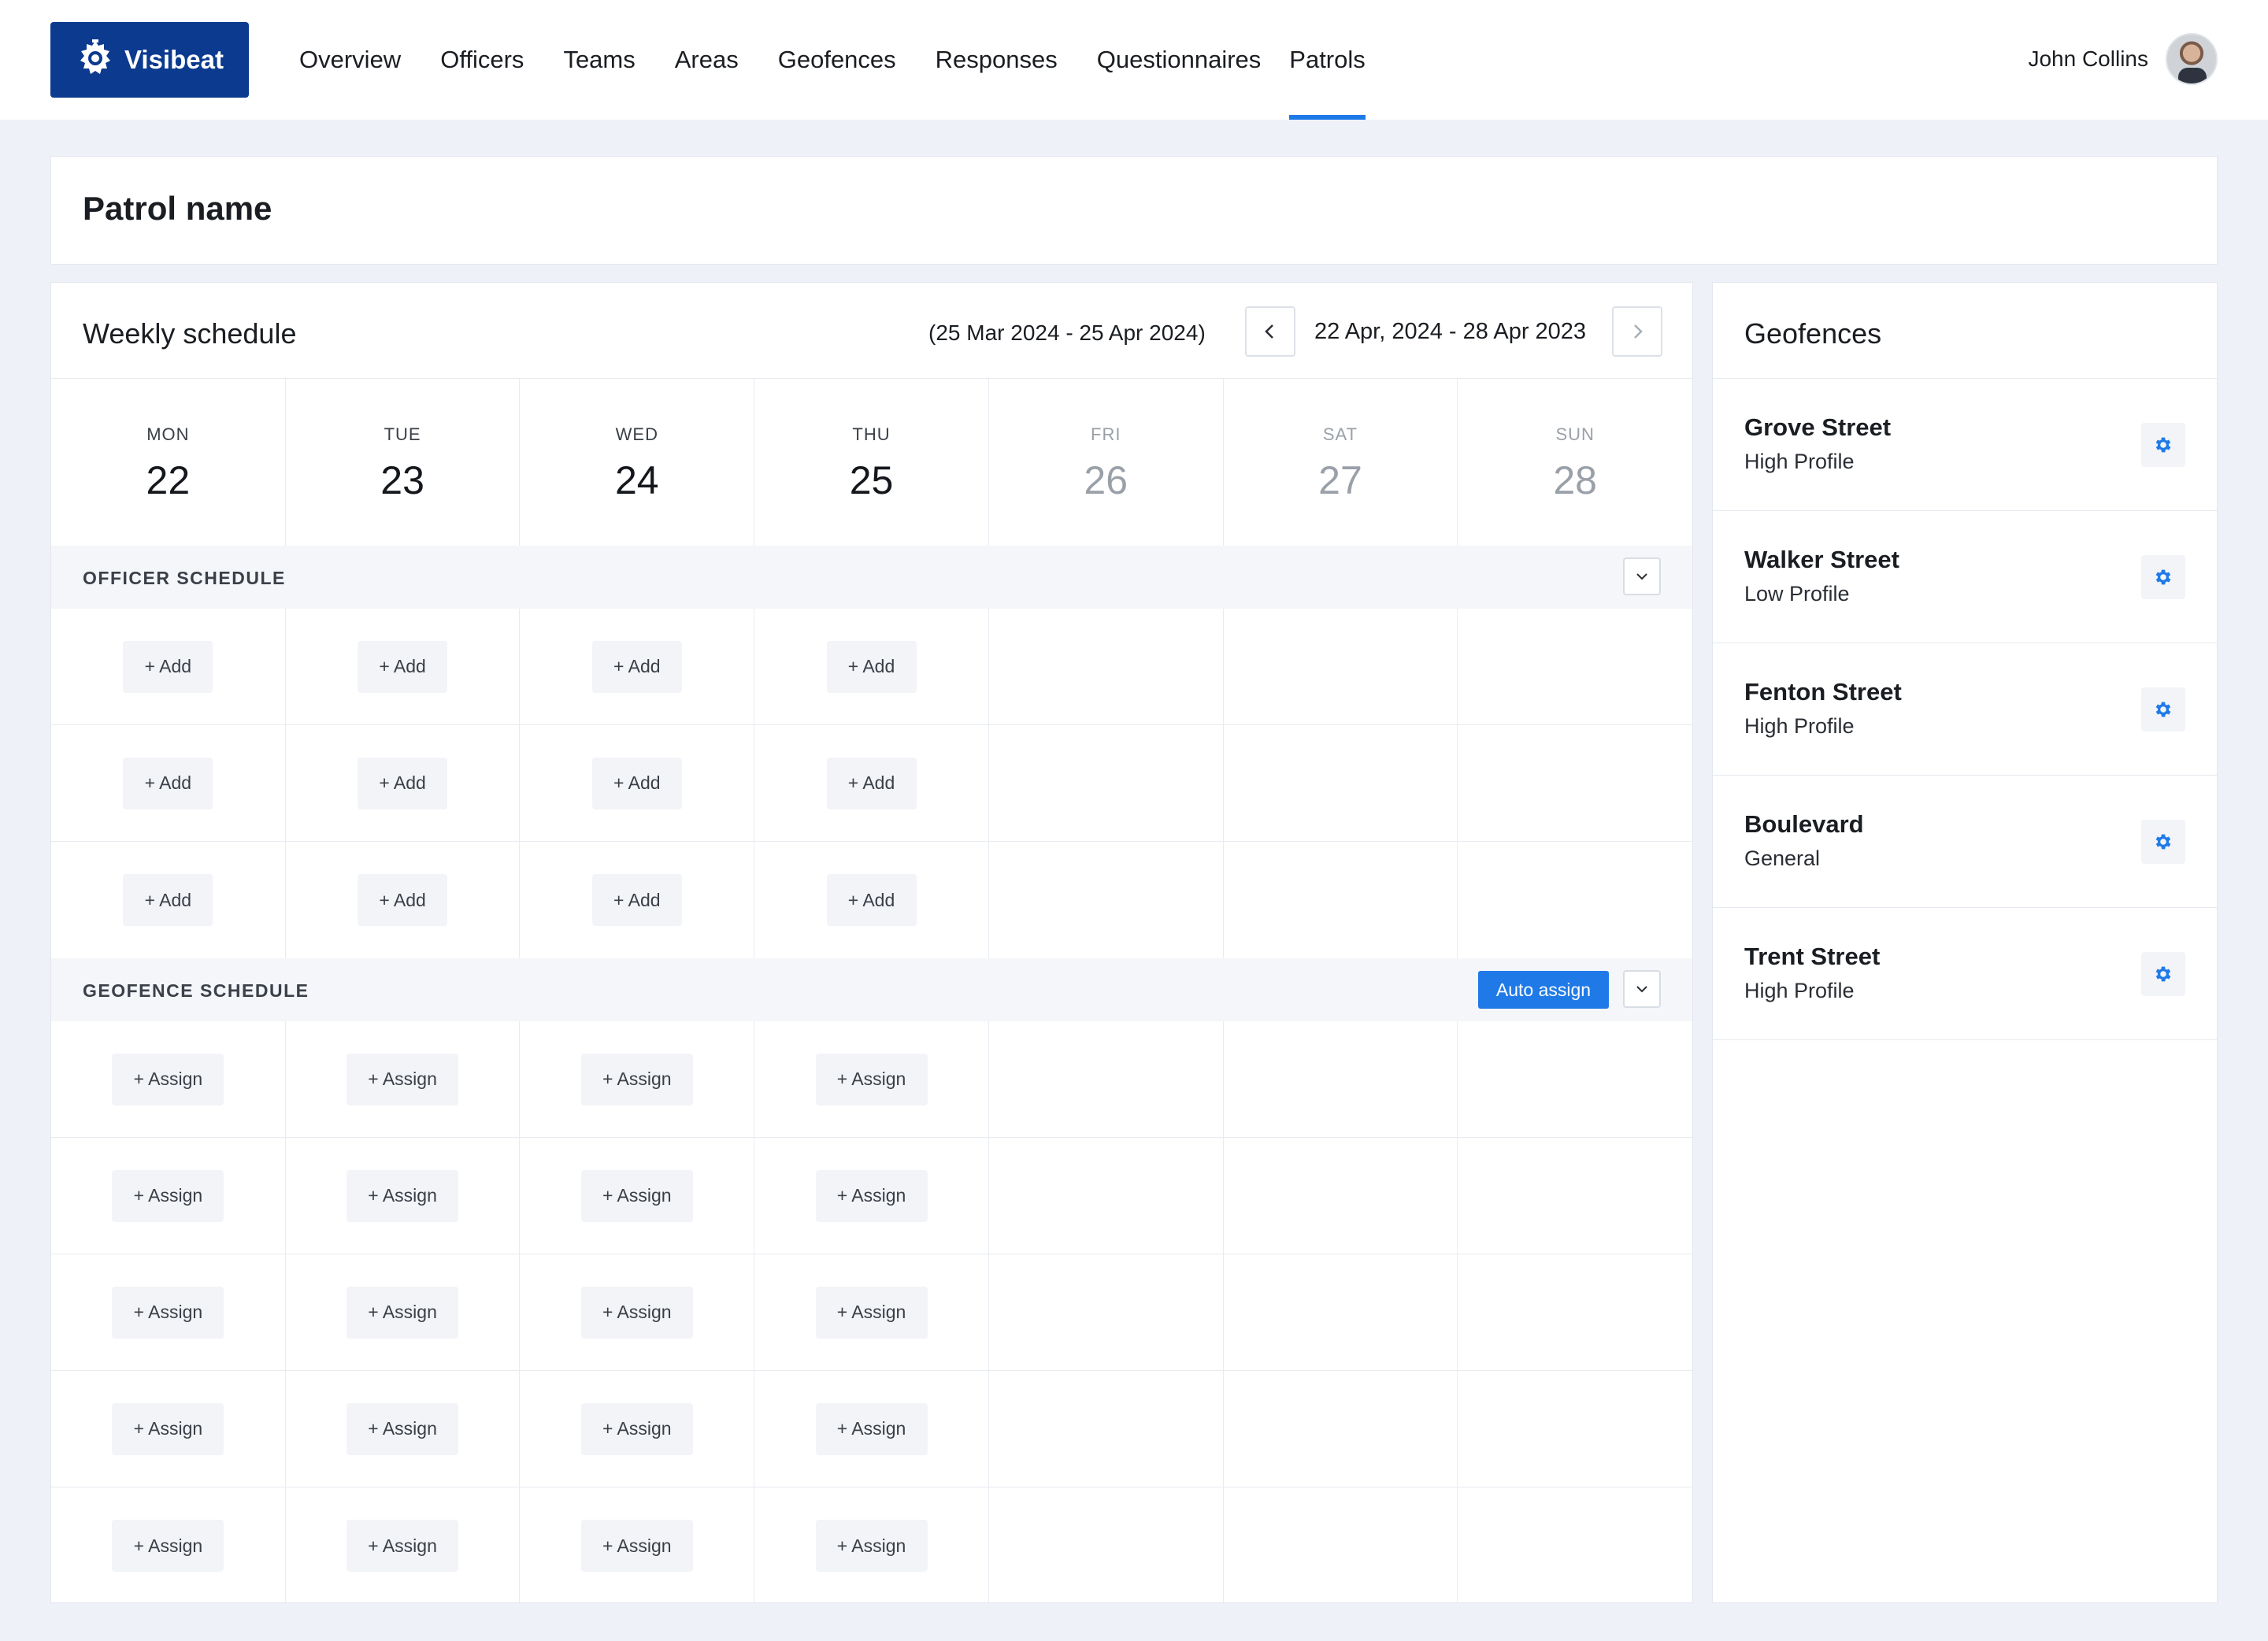  Describe the element at coordinates (1823, 692) in the screenshot. I see `geofence-name: Fenton Street` at that location.